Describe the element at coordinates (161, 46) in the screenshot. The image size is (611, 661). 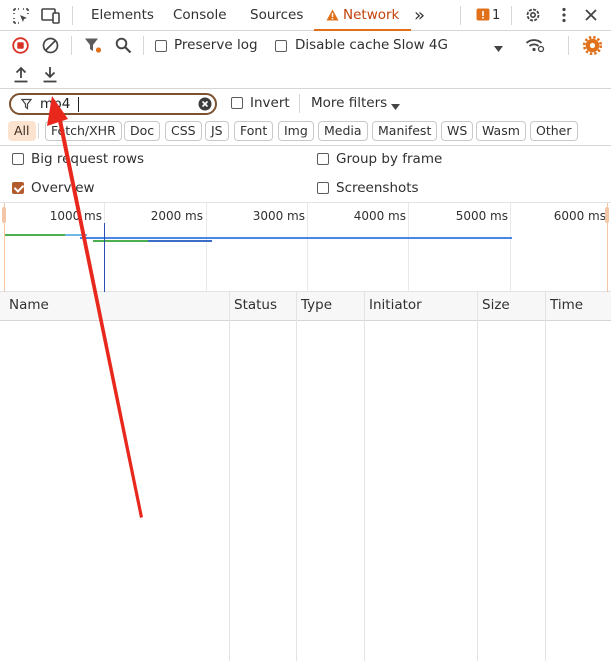
I see `preserve-log-checkbox` at that location.